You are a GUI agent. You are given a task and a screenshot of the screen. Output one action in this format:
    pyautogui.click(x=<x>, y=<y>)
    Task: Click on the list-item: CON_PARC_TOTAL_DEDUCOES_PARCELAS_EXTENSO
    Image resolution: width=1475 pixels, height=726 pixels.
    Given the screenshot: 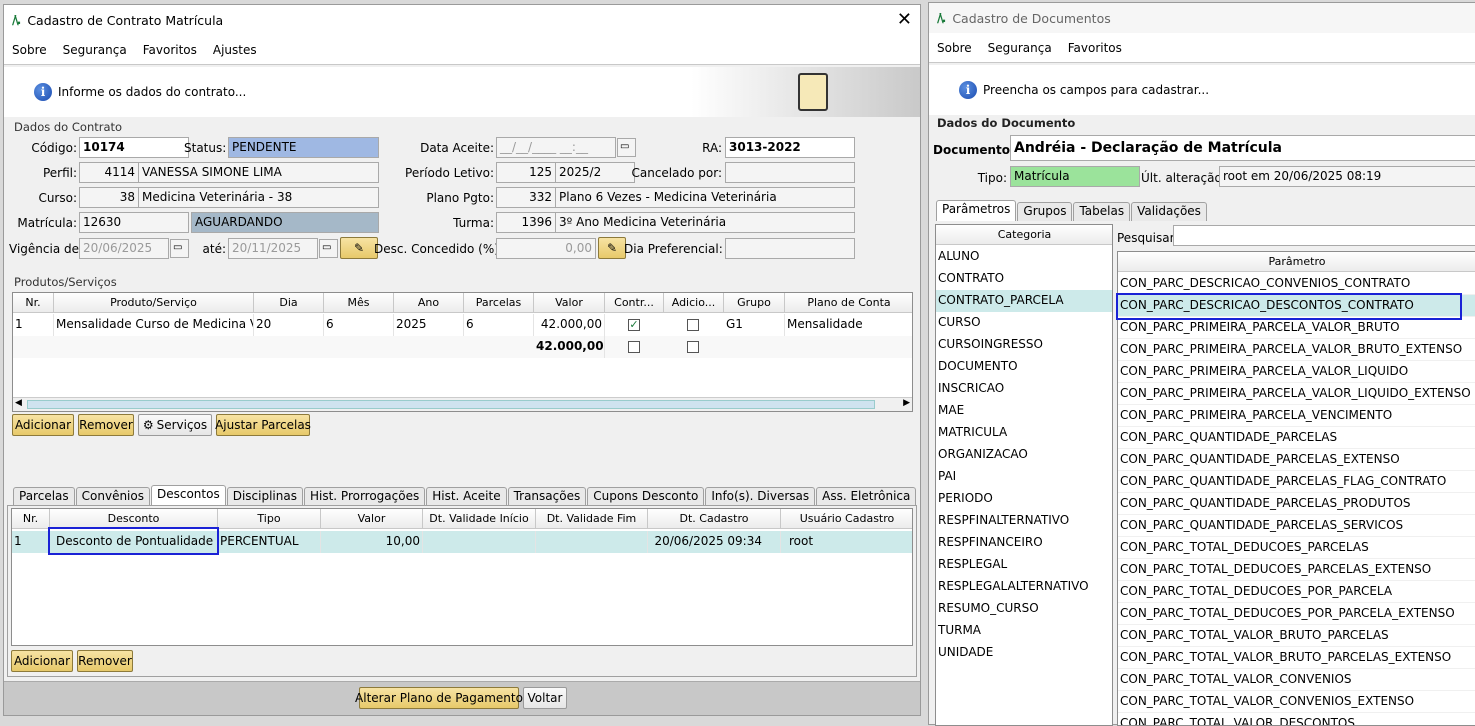 What is the action you would take?
    pyautogui.click(x=1296, y=570)
    